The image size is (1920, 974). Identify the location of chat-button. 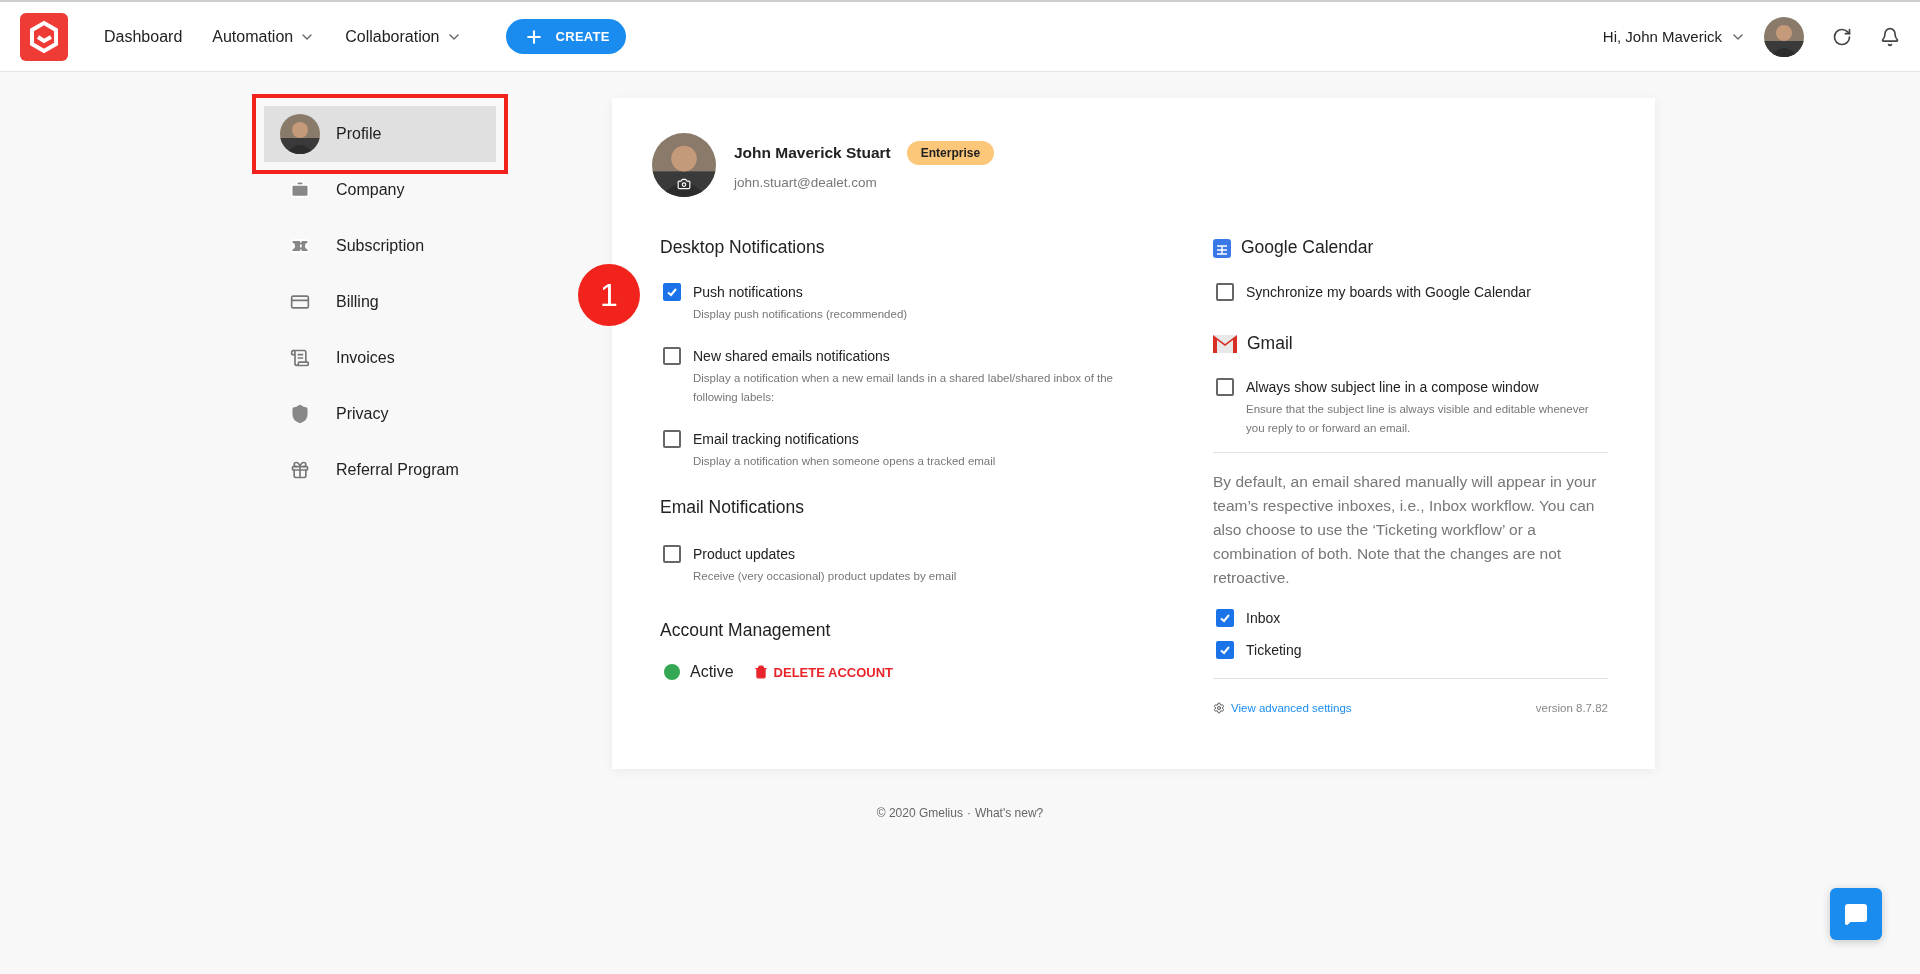
(1856, 914).